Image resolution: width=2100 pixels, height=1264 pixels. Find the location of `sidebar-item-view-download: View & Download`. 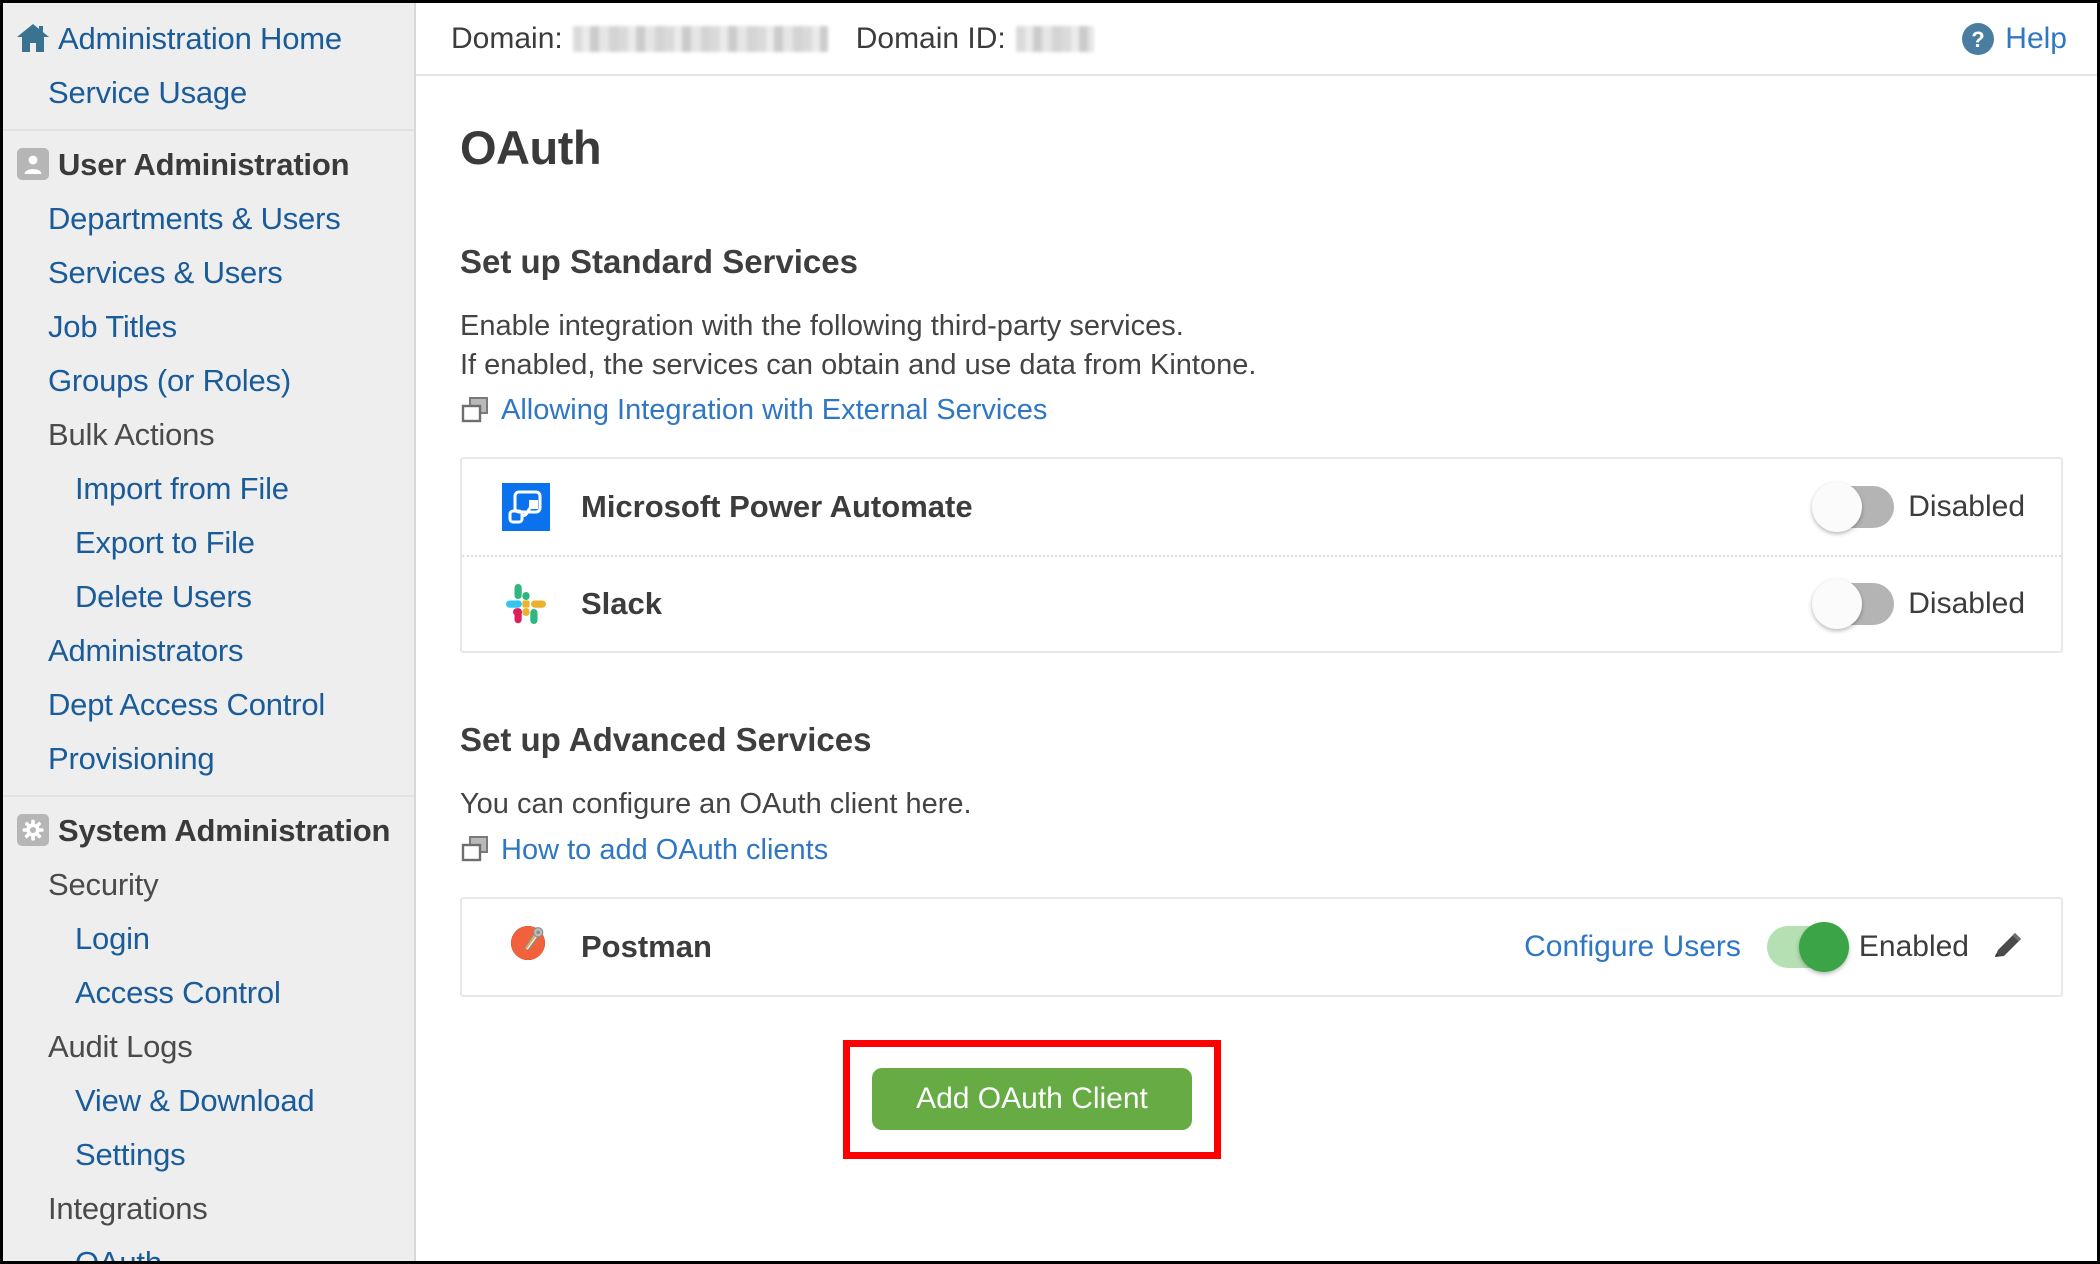

sidebar-item-view-download: View & Download is located at coordinates (208, 1100).